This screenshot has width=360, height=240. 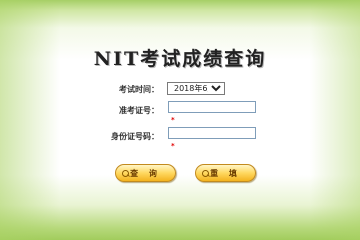 I want to click on required-mark-id: *, so click(x=173, y=146).